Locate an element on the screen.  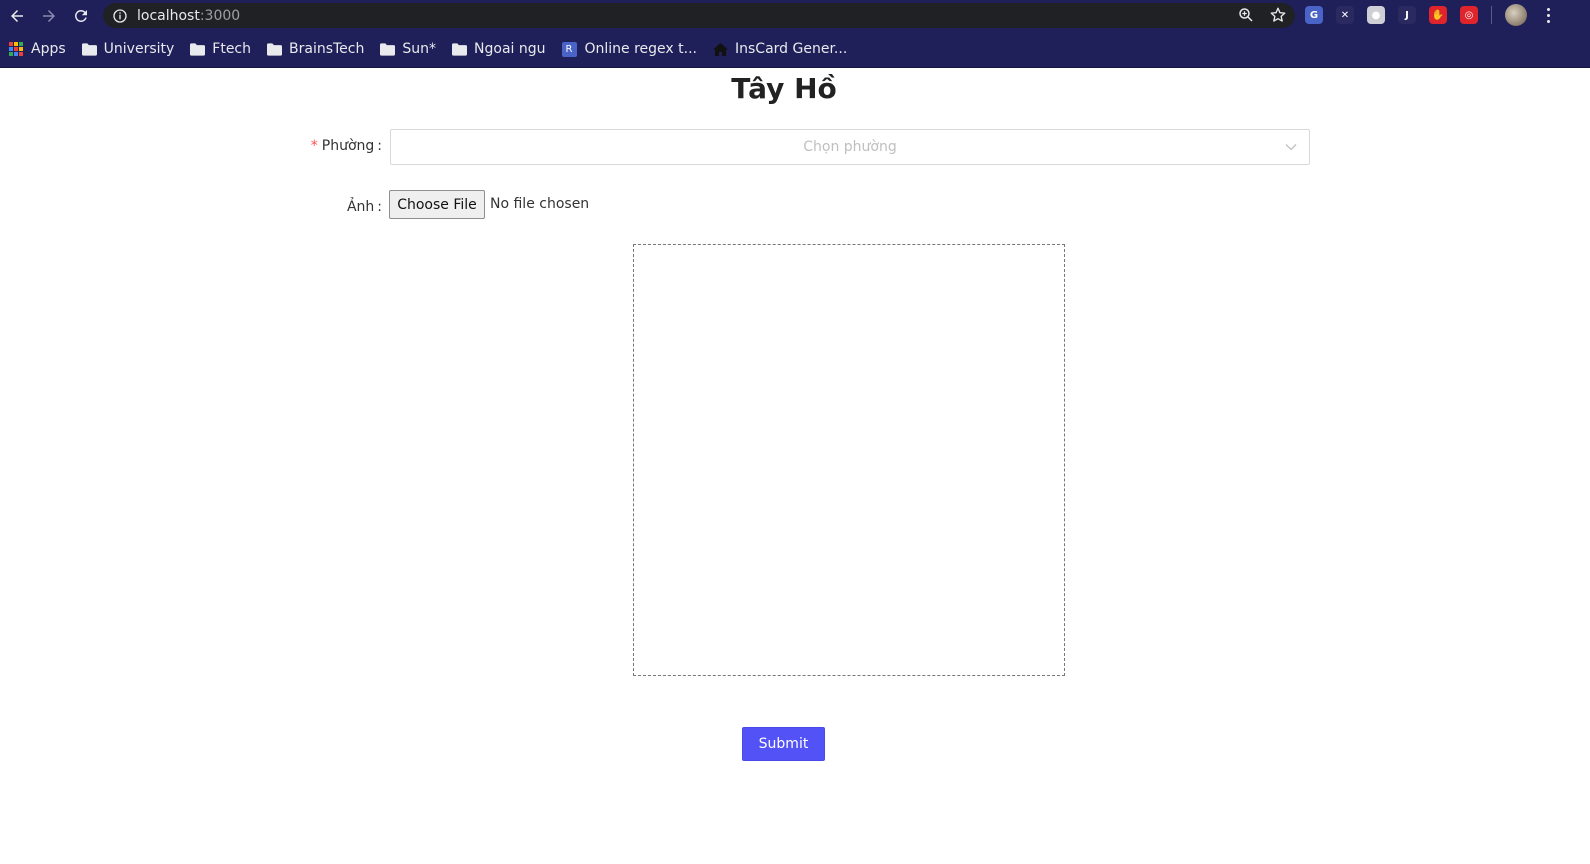
bookmark-item: Ngoai ngu is located at coordinates (499, 49).